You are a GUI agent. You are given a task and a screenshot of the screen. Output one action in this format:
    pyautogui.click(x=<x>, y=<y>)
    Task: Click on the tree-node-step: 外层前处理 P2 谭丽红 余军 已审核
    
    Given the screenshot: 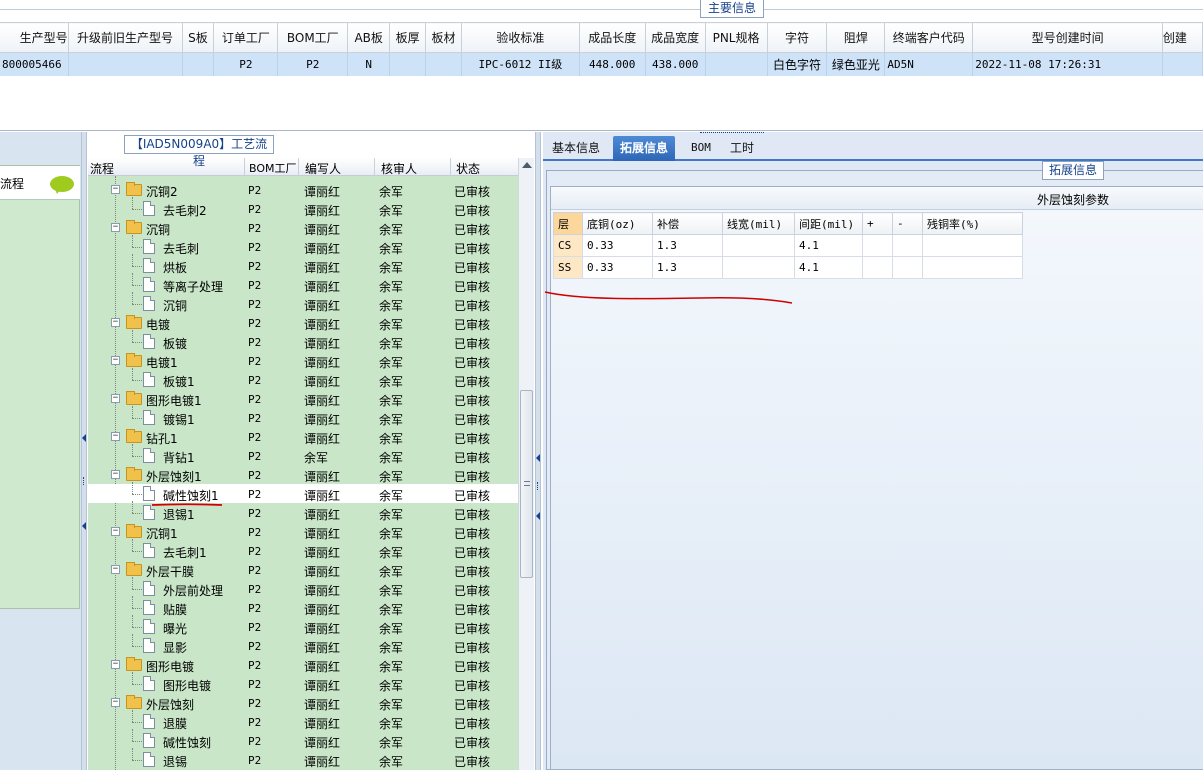 What is the action you would take?
    pyautogui.click(x=303, y=587)
    